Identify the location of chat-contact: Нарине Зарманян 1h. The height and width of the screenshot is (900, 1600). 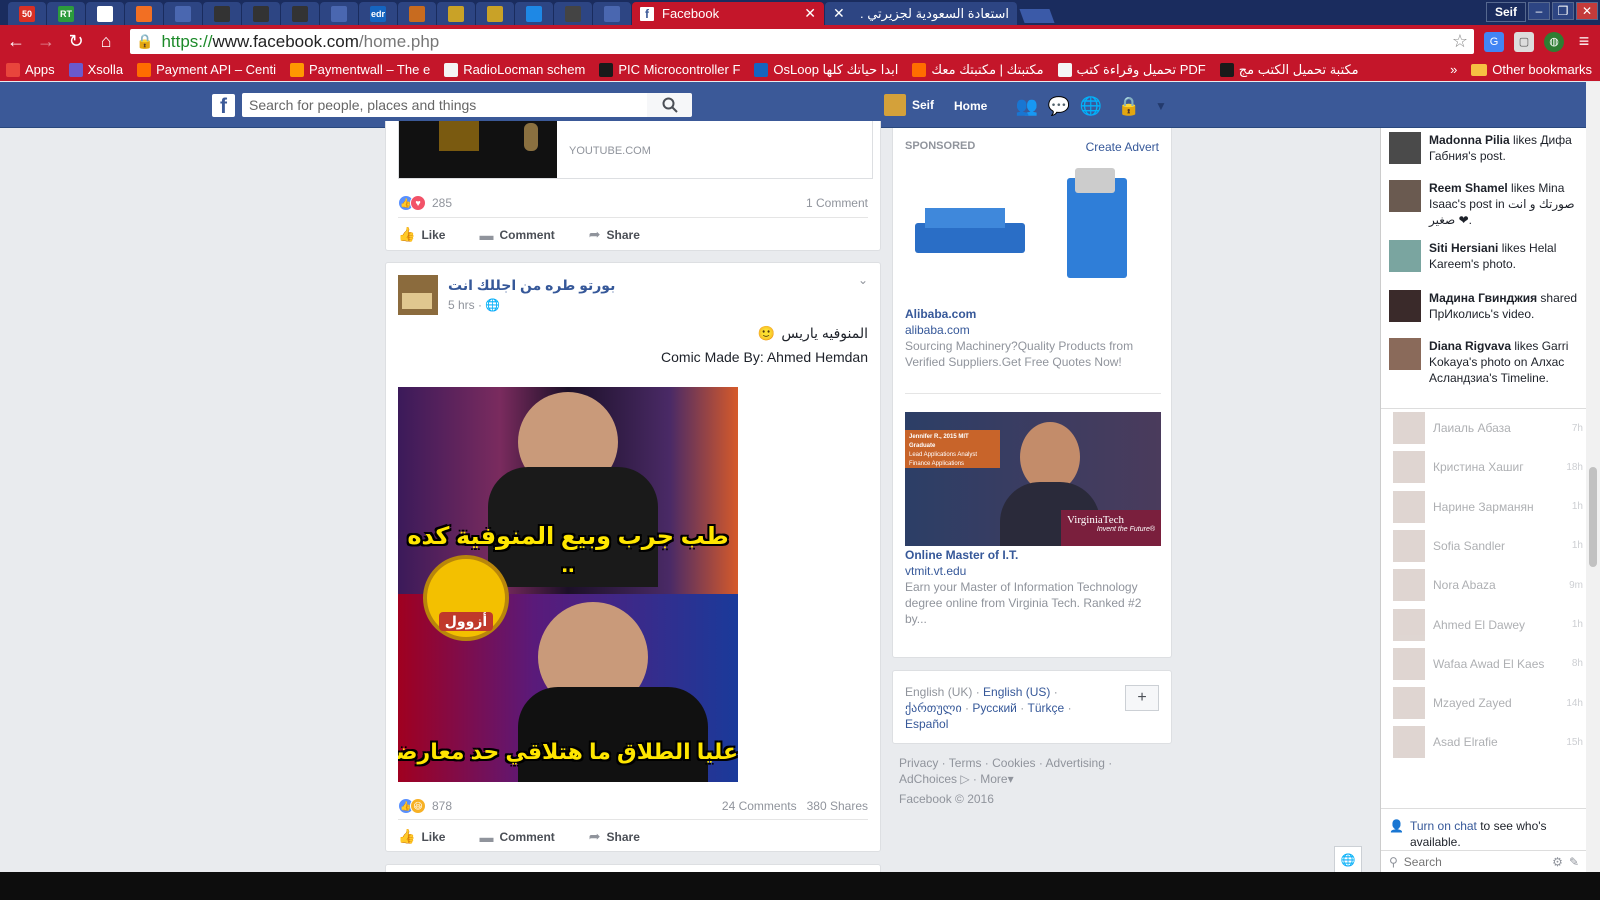
(1488, 507).